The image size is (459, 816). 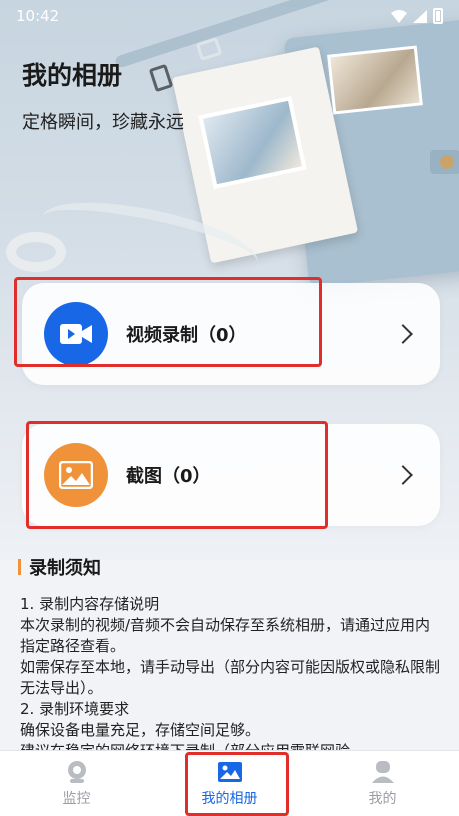 What do you see at coordinates (140, 730) in the screenshot?
I see `notice-line: 确保设备电量充足，存储空间足够。` at bounding box center [140, 730].